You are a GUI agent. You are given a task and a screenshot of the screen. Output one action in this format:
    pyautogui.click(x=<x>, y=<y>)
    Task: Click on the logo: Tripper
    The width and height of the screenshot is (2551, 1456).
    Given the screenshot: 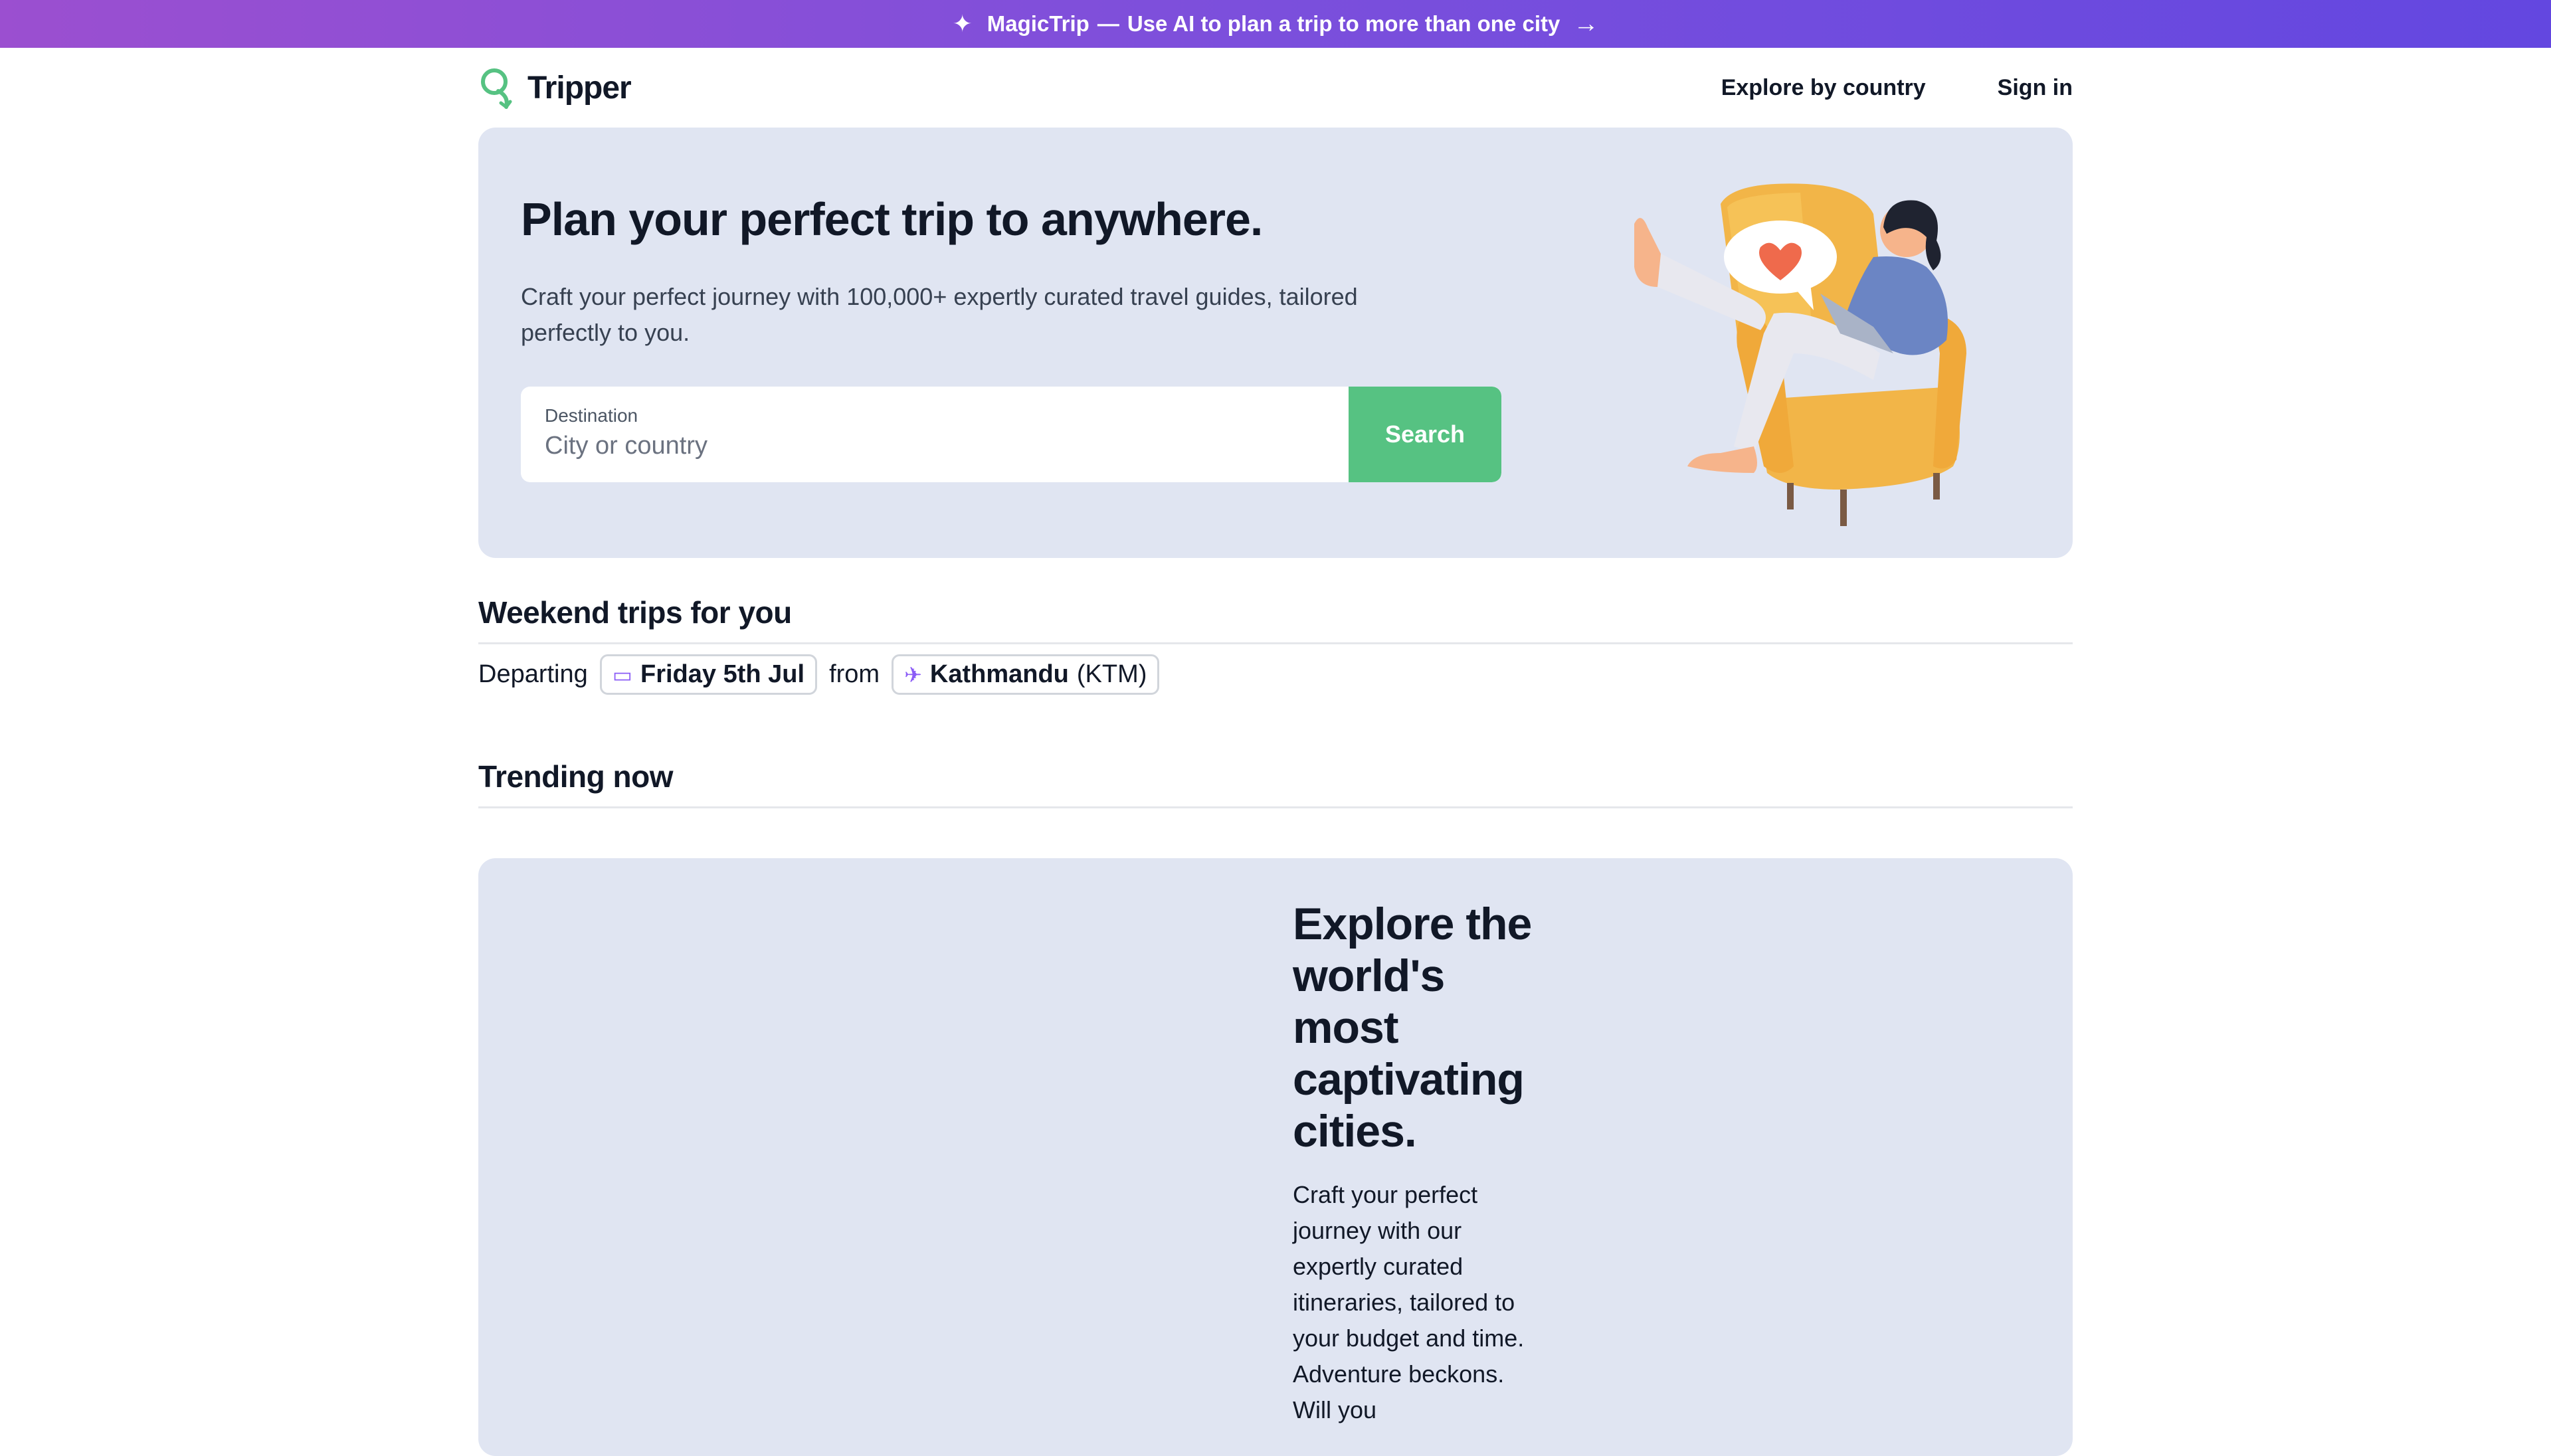 What is the action you would take?
    pyautogui.click(x=555, y=88)
    